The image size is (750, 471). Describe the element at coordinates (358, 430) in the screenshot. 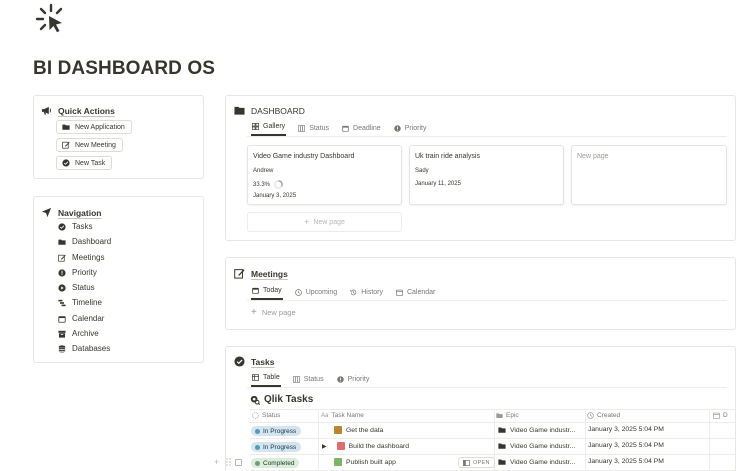

I see `task-name-cell: Get the data` at that location.